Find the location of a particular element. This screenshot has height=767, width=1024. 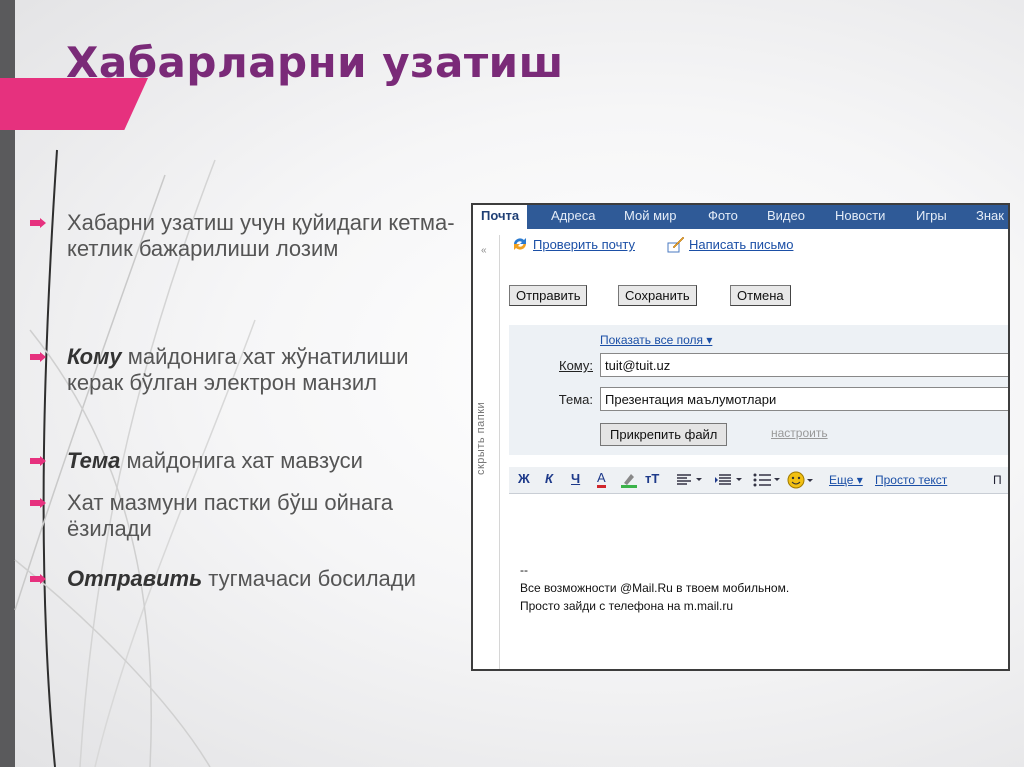

show-all-fields-link: Показать все поля ▾ is located at coordinates (656, 340).